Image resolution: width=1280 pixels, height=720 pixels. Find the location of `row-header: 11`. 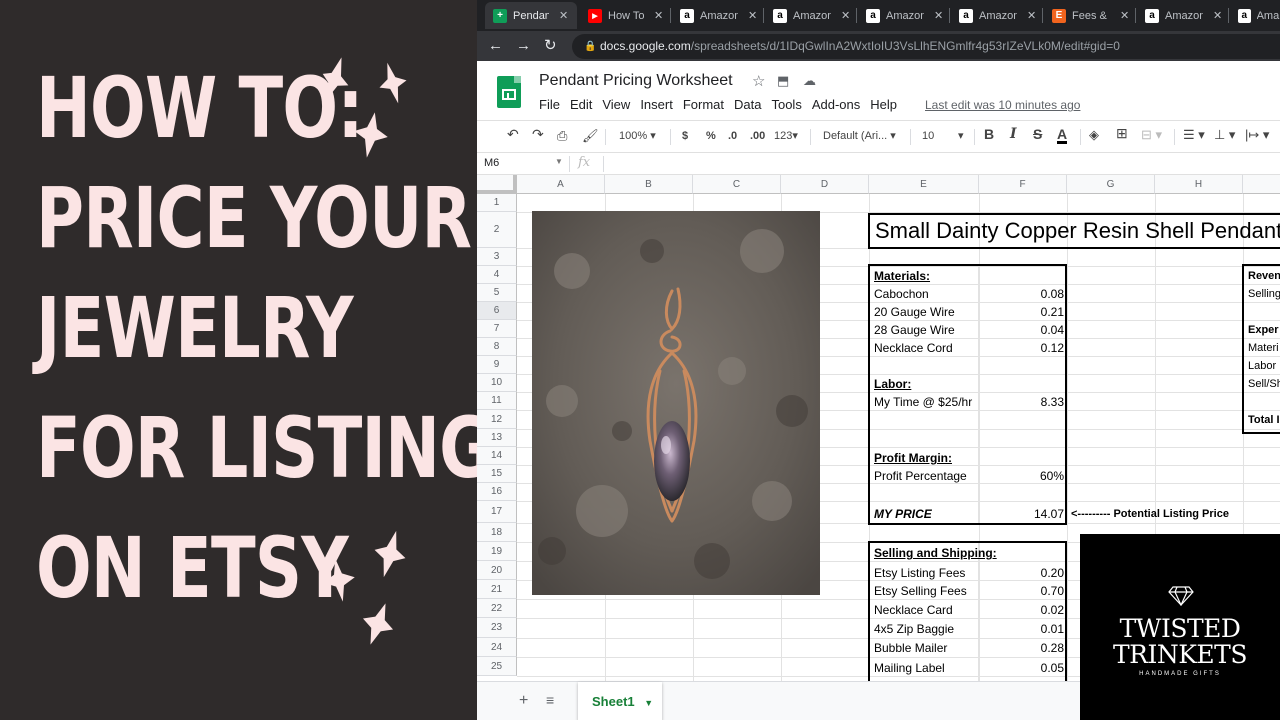

row-header: 11 is located at coordinates (497, 401).